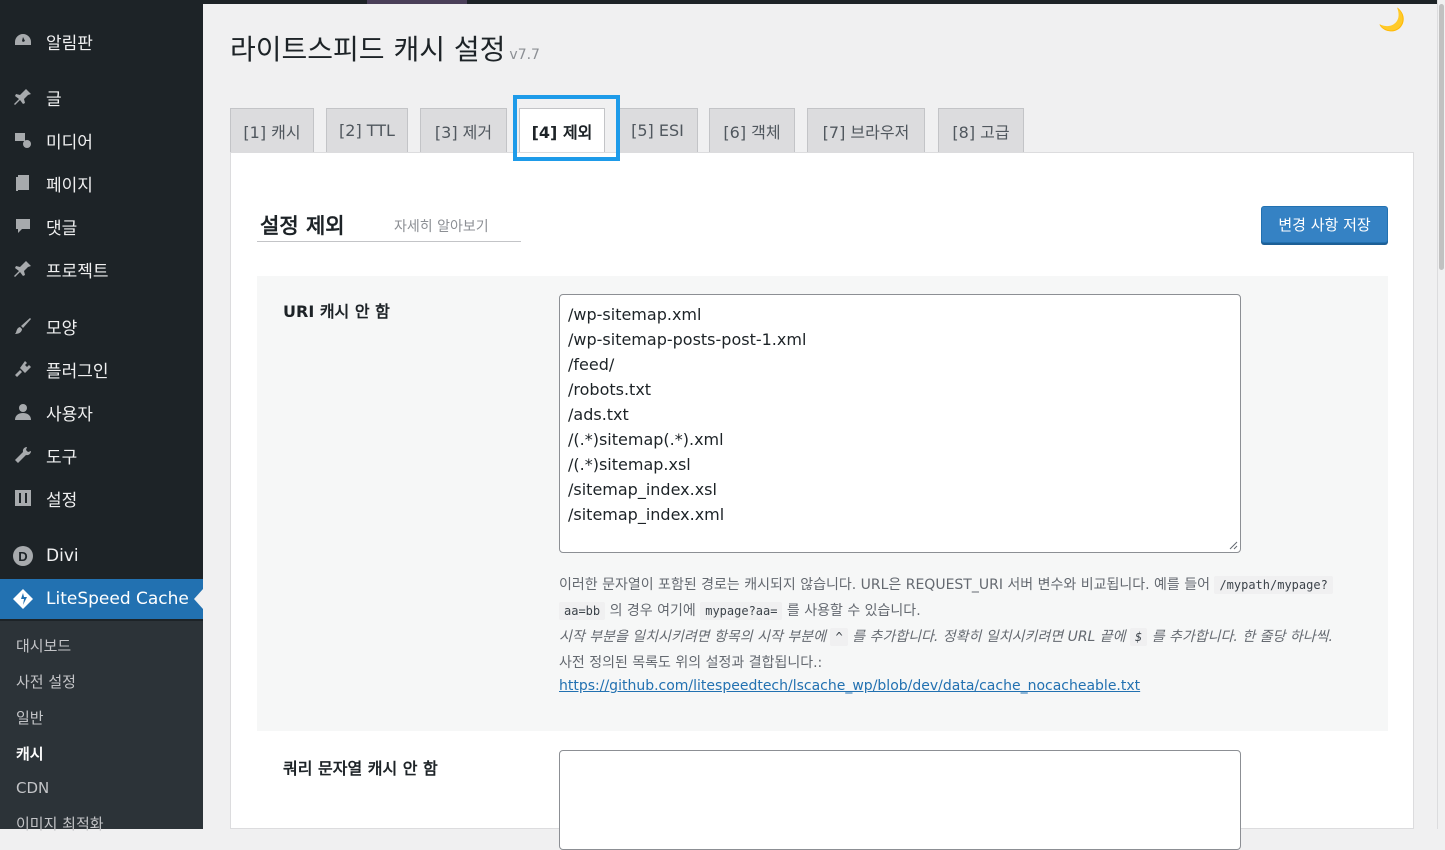 This screenshot has height=850, width=1445. Describe the element at coordinates (598, 414) in the screenshot. I see `textarea-line: /ads.txt` at that location.